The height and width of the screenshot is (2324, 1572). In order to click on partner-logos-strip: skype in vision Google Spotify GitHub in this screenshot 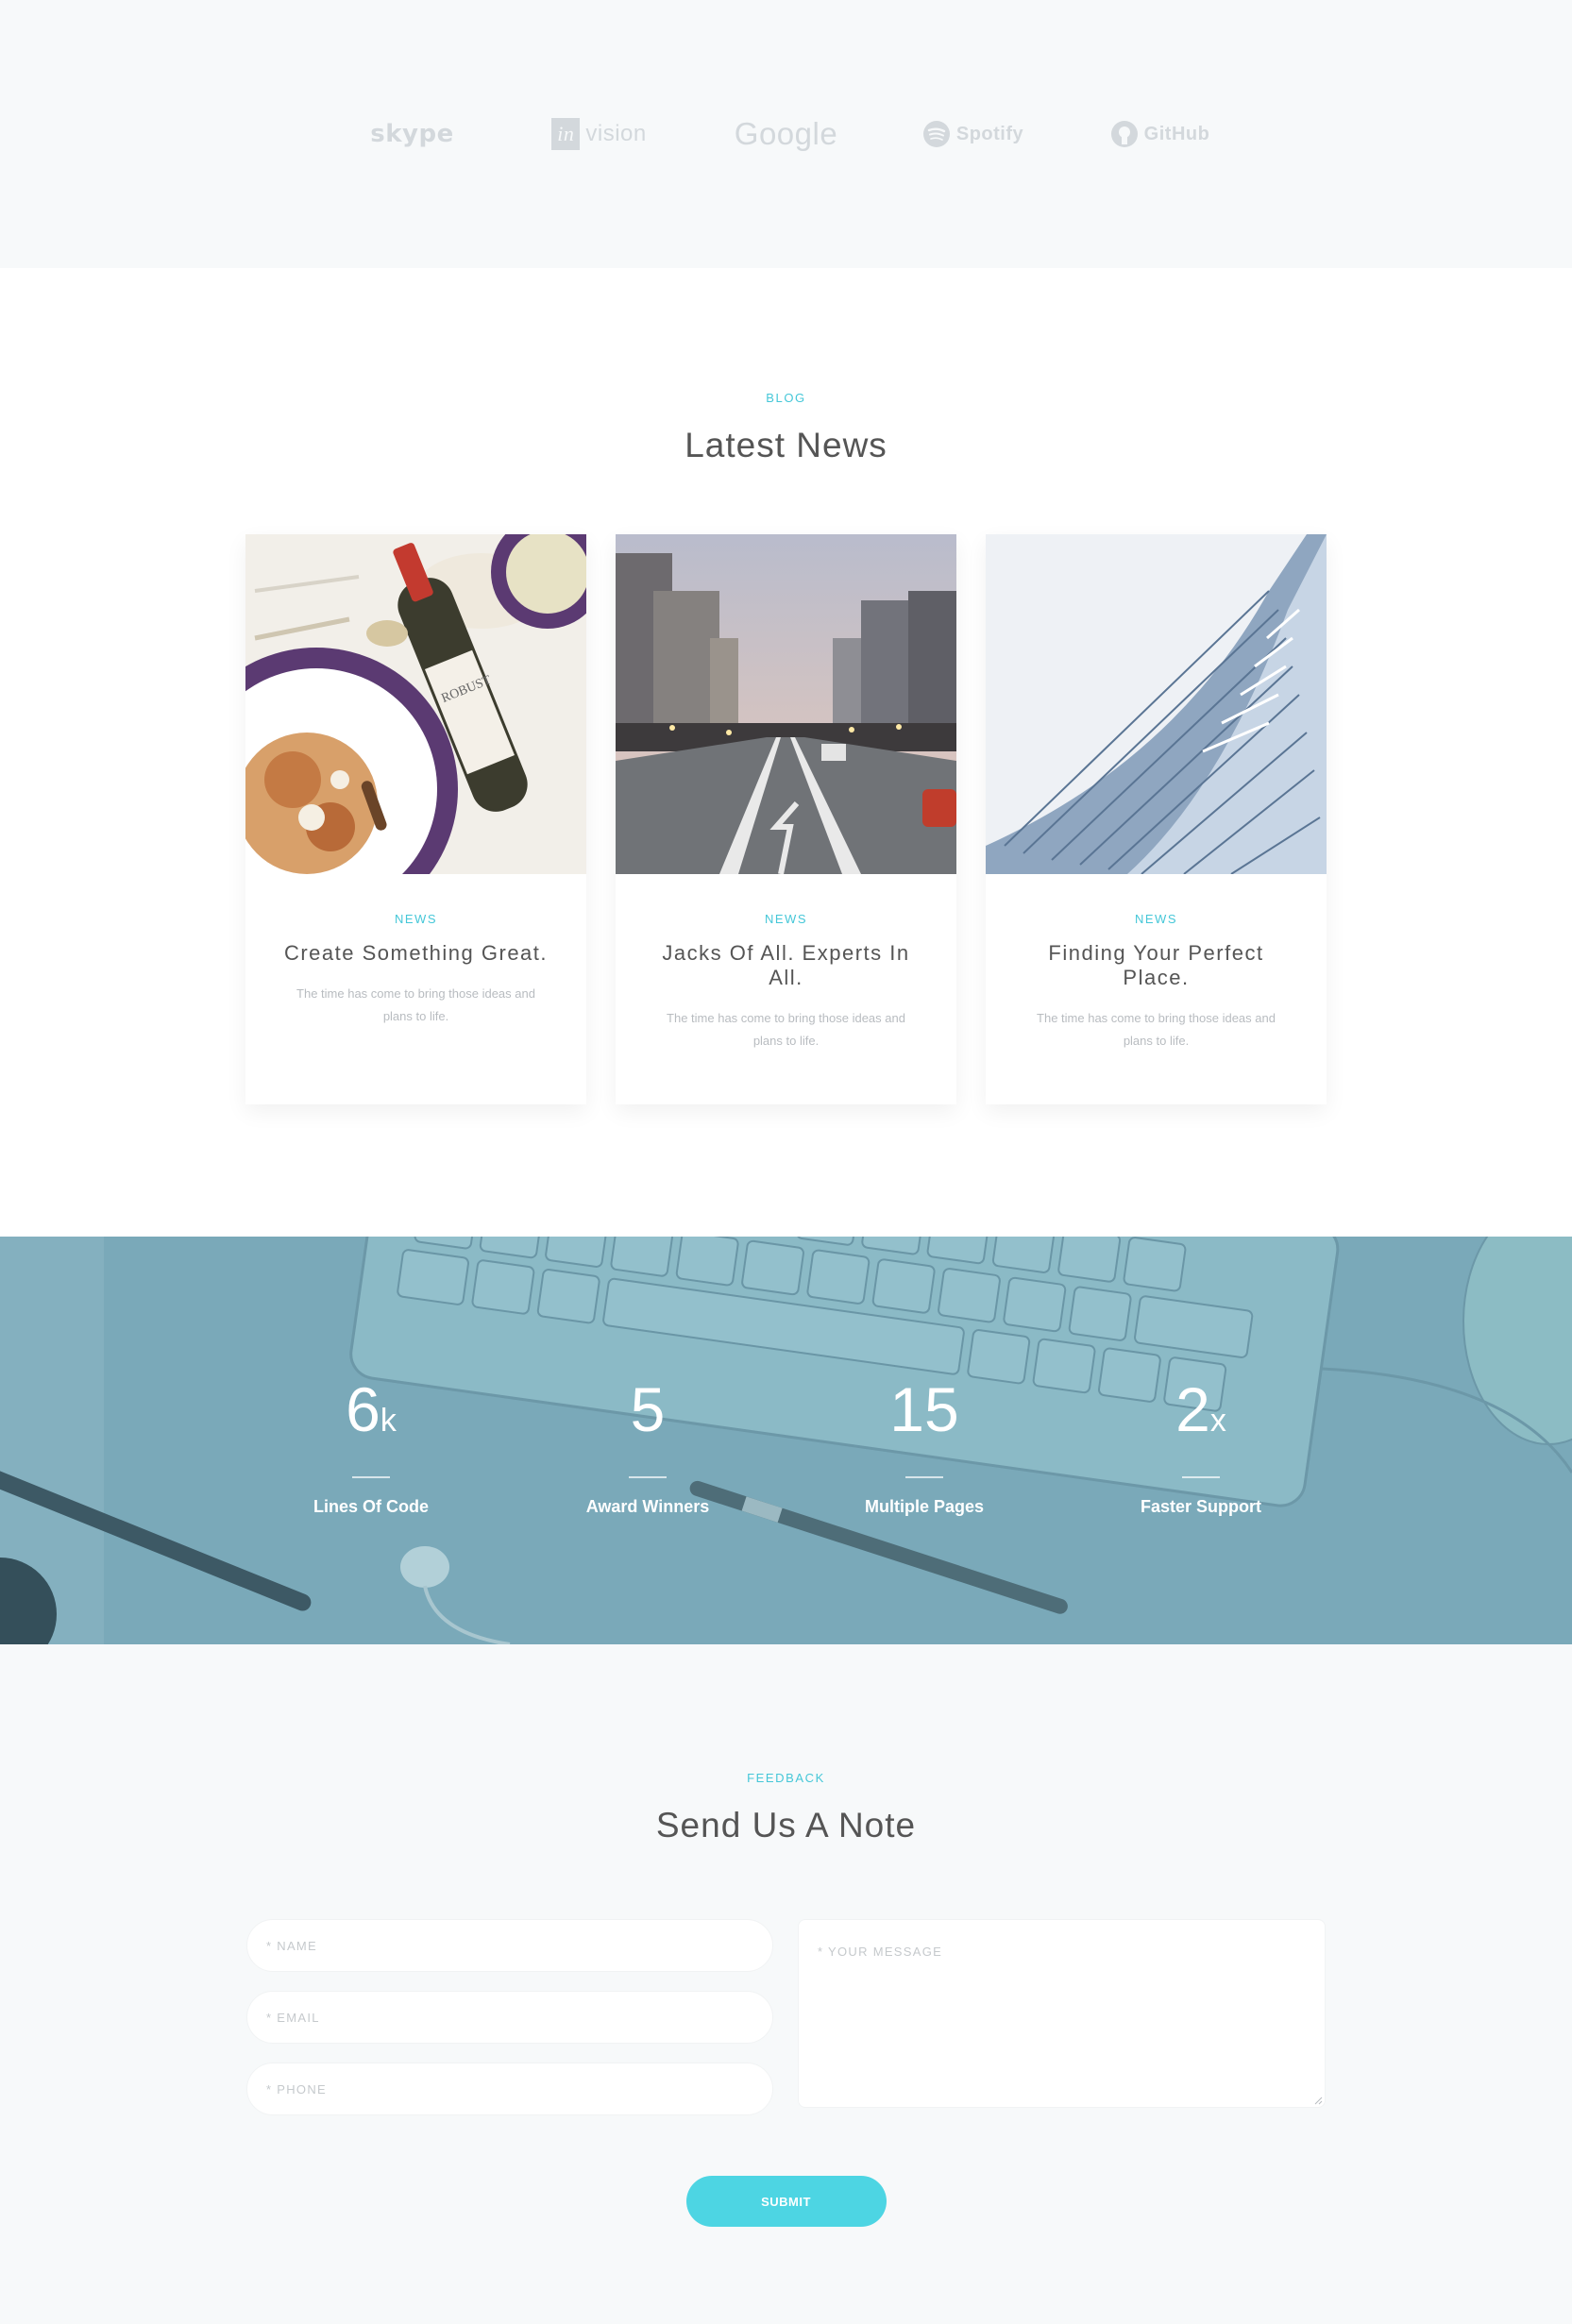, I will do `click(786, 134)`.